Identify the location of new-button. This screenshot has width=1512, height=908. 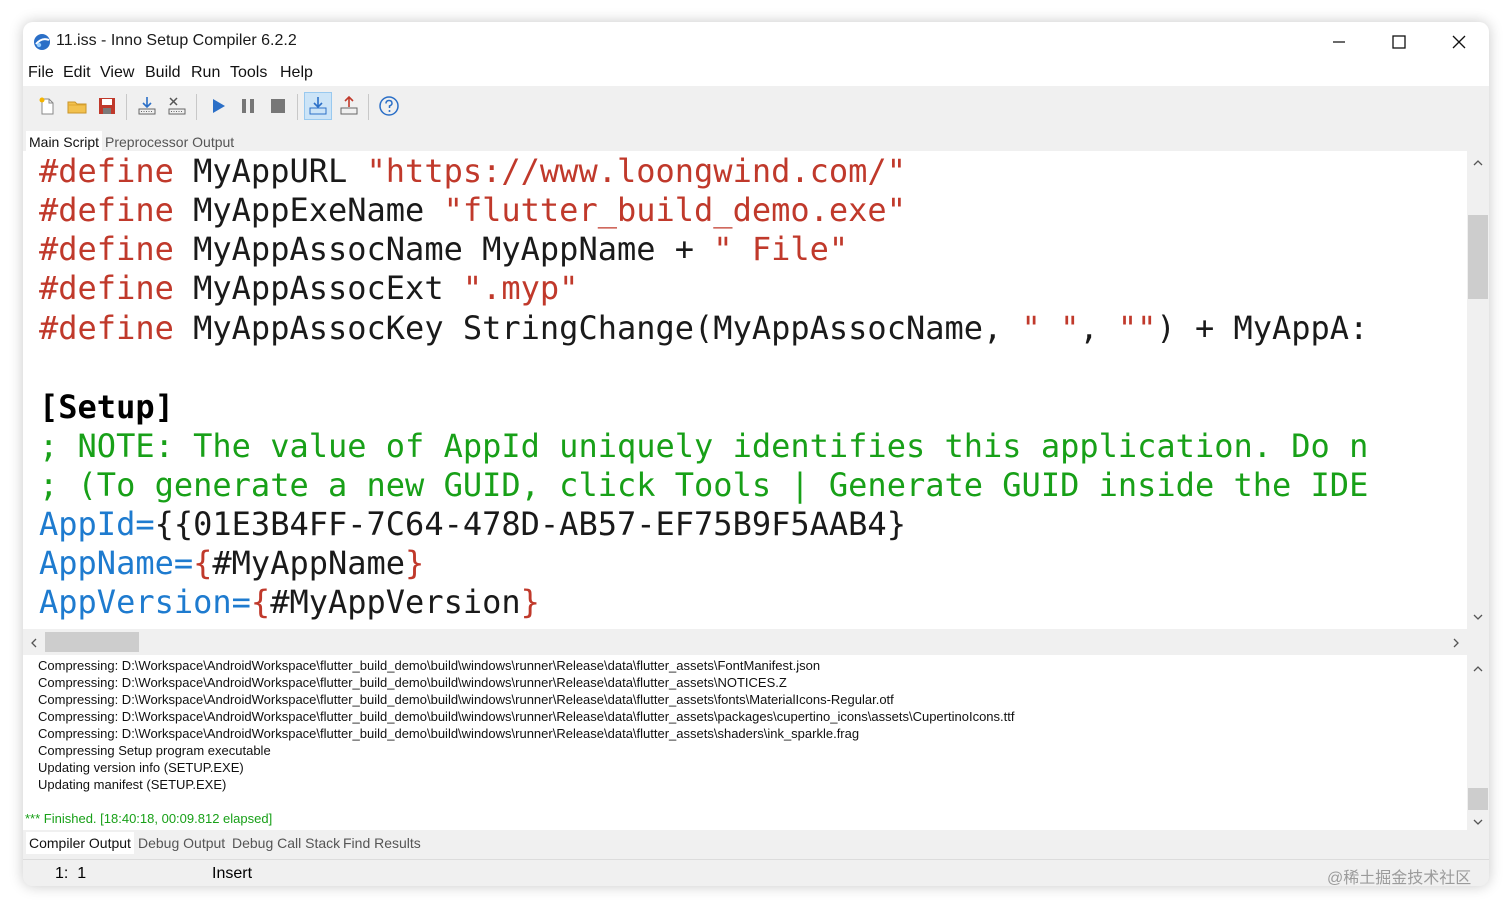
(47, 106).